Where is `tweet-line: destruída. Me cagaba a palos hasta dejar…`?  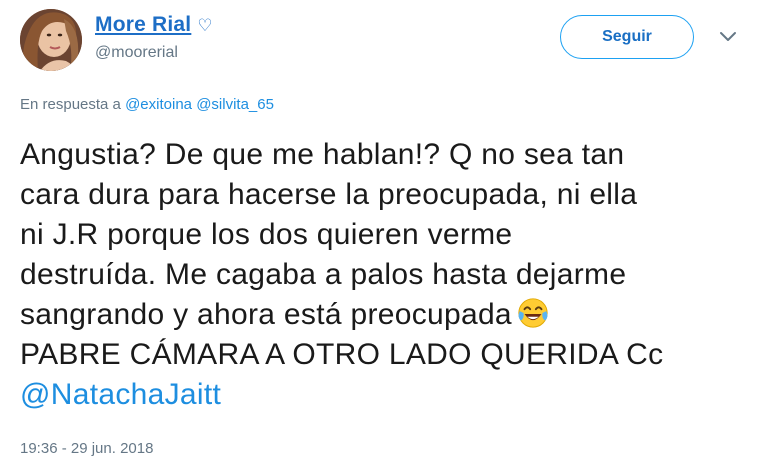 tweet-line: destruída. Me cagaba a palos hasta dejar… is located at coordinates (323, 274).